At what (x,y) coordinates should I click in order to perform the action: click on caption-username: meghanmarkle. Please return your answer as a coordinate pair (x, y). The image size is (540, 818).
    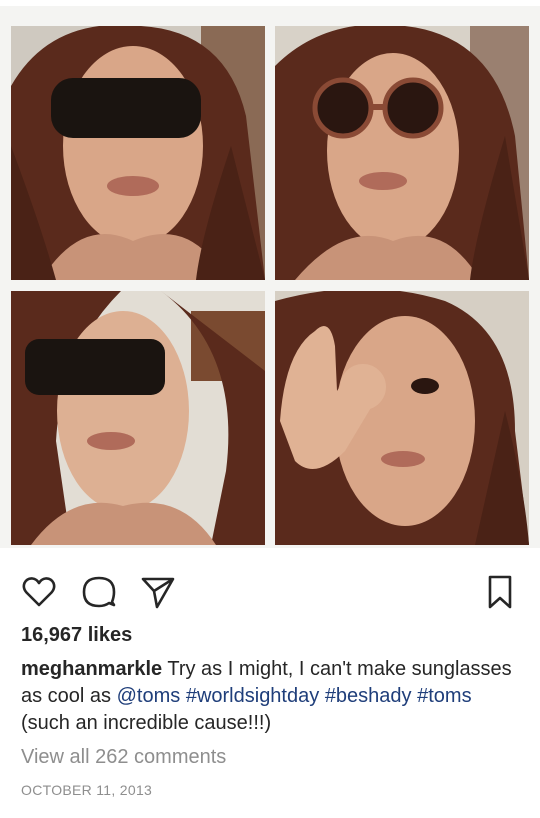
    Looking at the image, I should click on (91, 669).